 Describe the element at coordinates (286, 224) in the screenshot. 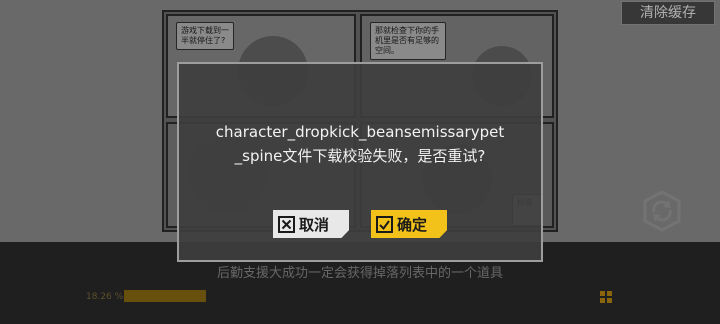

I see `close-x-icon` at that location.